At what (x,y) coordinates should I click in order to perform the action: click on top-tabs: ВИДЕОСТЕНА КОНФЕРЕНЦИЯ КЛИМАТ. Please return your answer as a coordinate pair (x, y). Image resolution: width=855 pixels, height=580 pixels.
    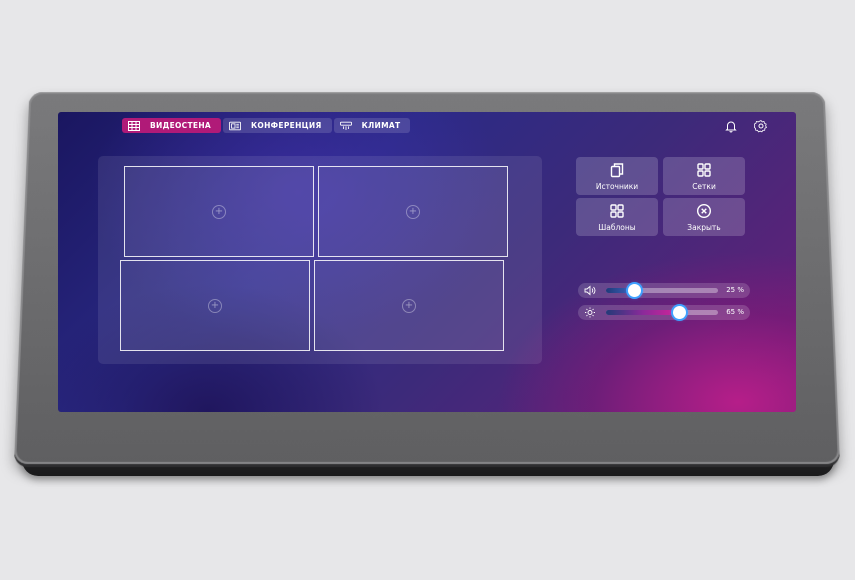
    Looking at the image, I should click on (266, 125).